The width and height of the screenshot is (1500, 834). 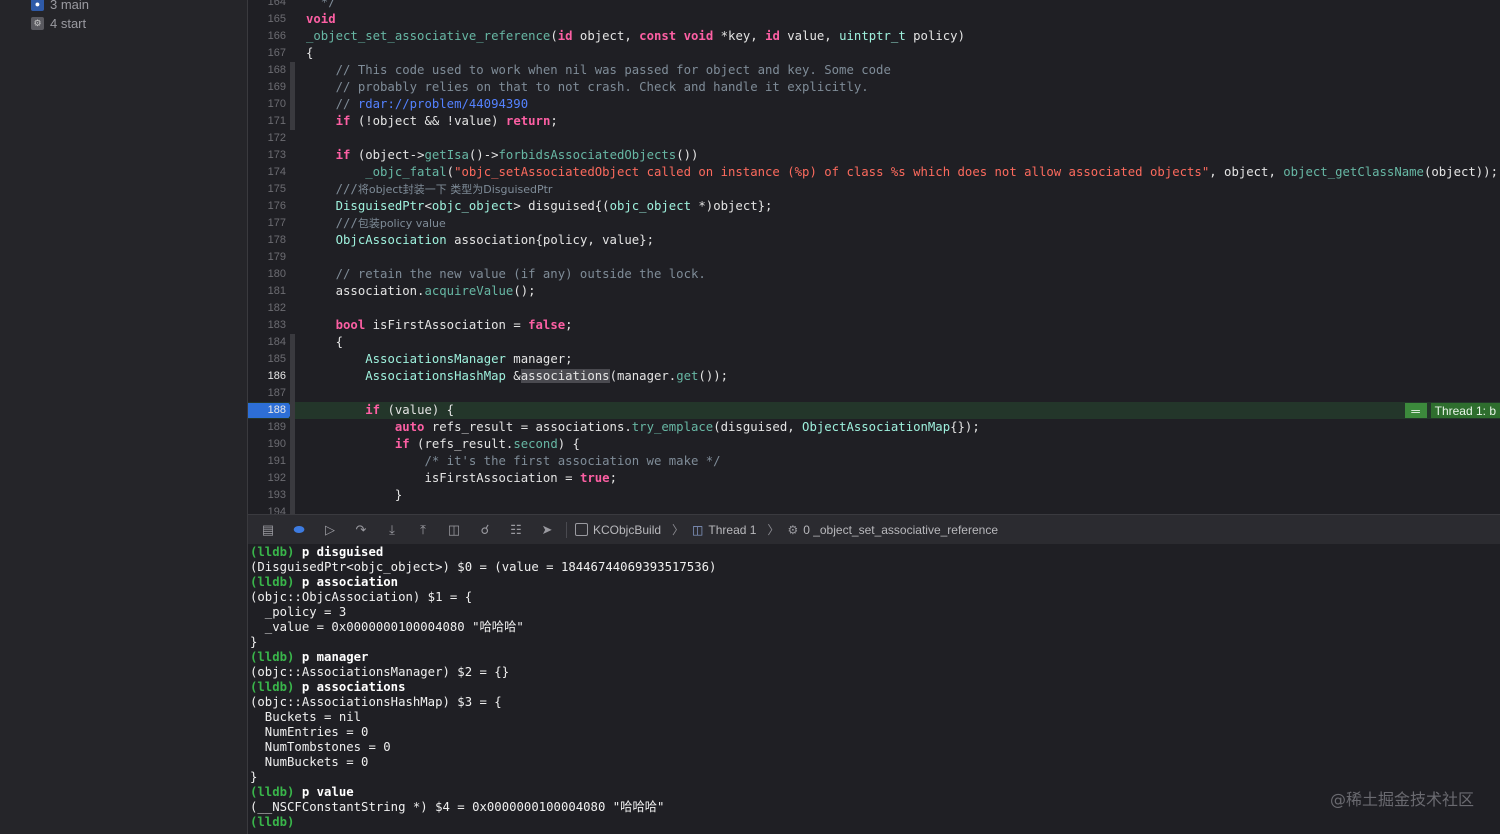 What do you see at coordinates (874, 223) in the screenshot?
I see `code-line: 177 ///包装policy value` at bounding box center [874, 223].